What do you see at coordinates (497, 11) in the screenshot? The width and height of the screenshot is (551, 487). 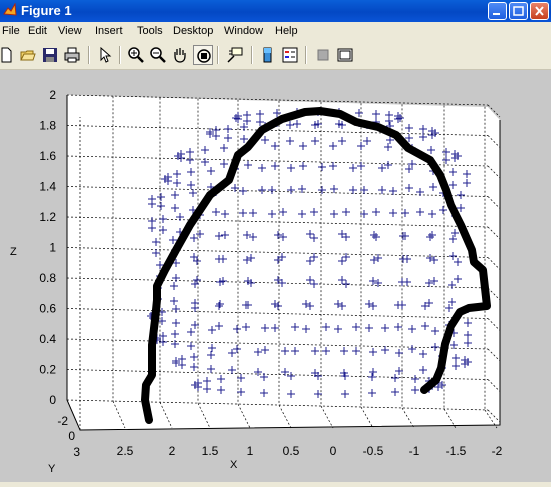 I see `minimize-button` at bounding box center [497, 11].